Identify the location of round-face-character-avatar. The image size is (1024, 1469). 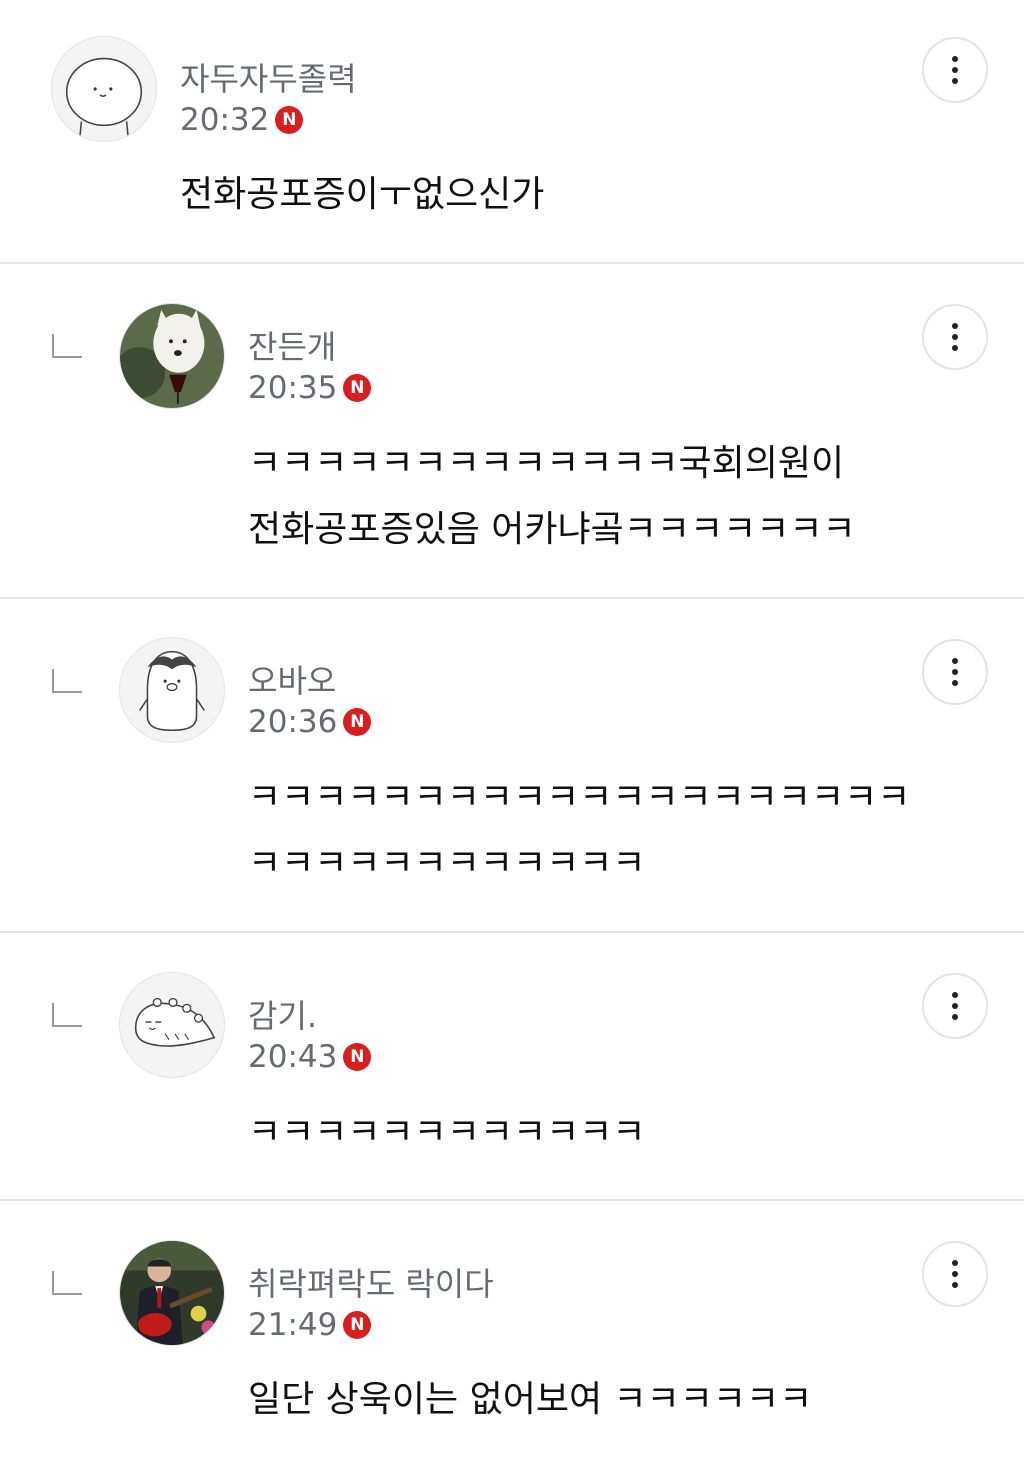
(104, 89).